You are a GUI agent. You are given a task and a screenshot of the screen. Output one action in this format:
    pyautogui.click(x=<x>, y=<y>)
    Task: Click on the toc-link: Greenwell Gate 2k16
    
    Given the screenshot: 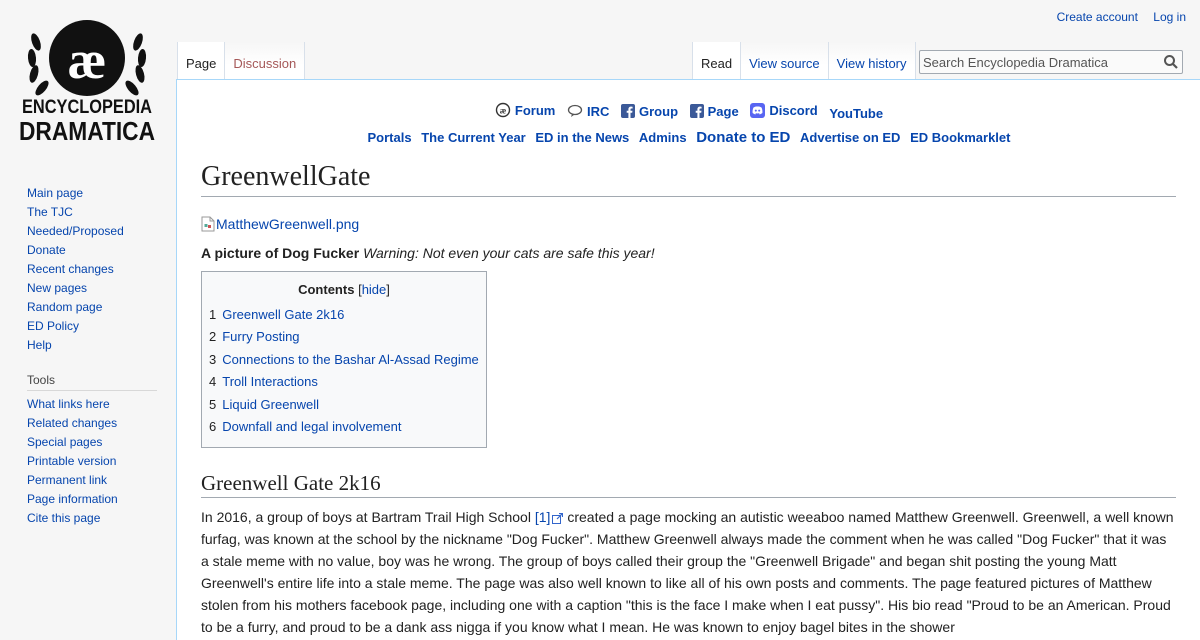 What is the action you would take?
    pyautogui.click(x=283, y=314)
    